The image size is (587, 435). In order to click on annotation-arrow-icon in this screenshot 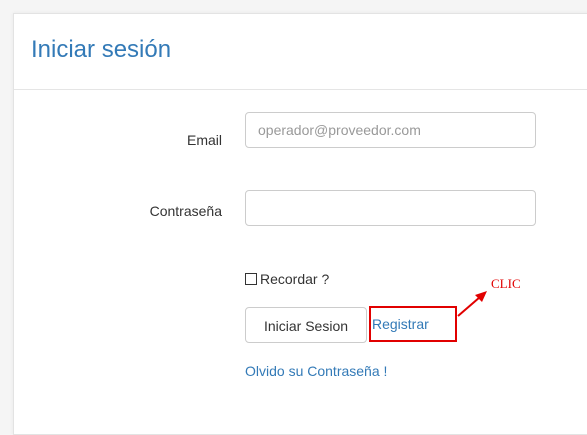, I will do `click(472, 304)`.